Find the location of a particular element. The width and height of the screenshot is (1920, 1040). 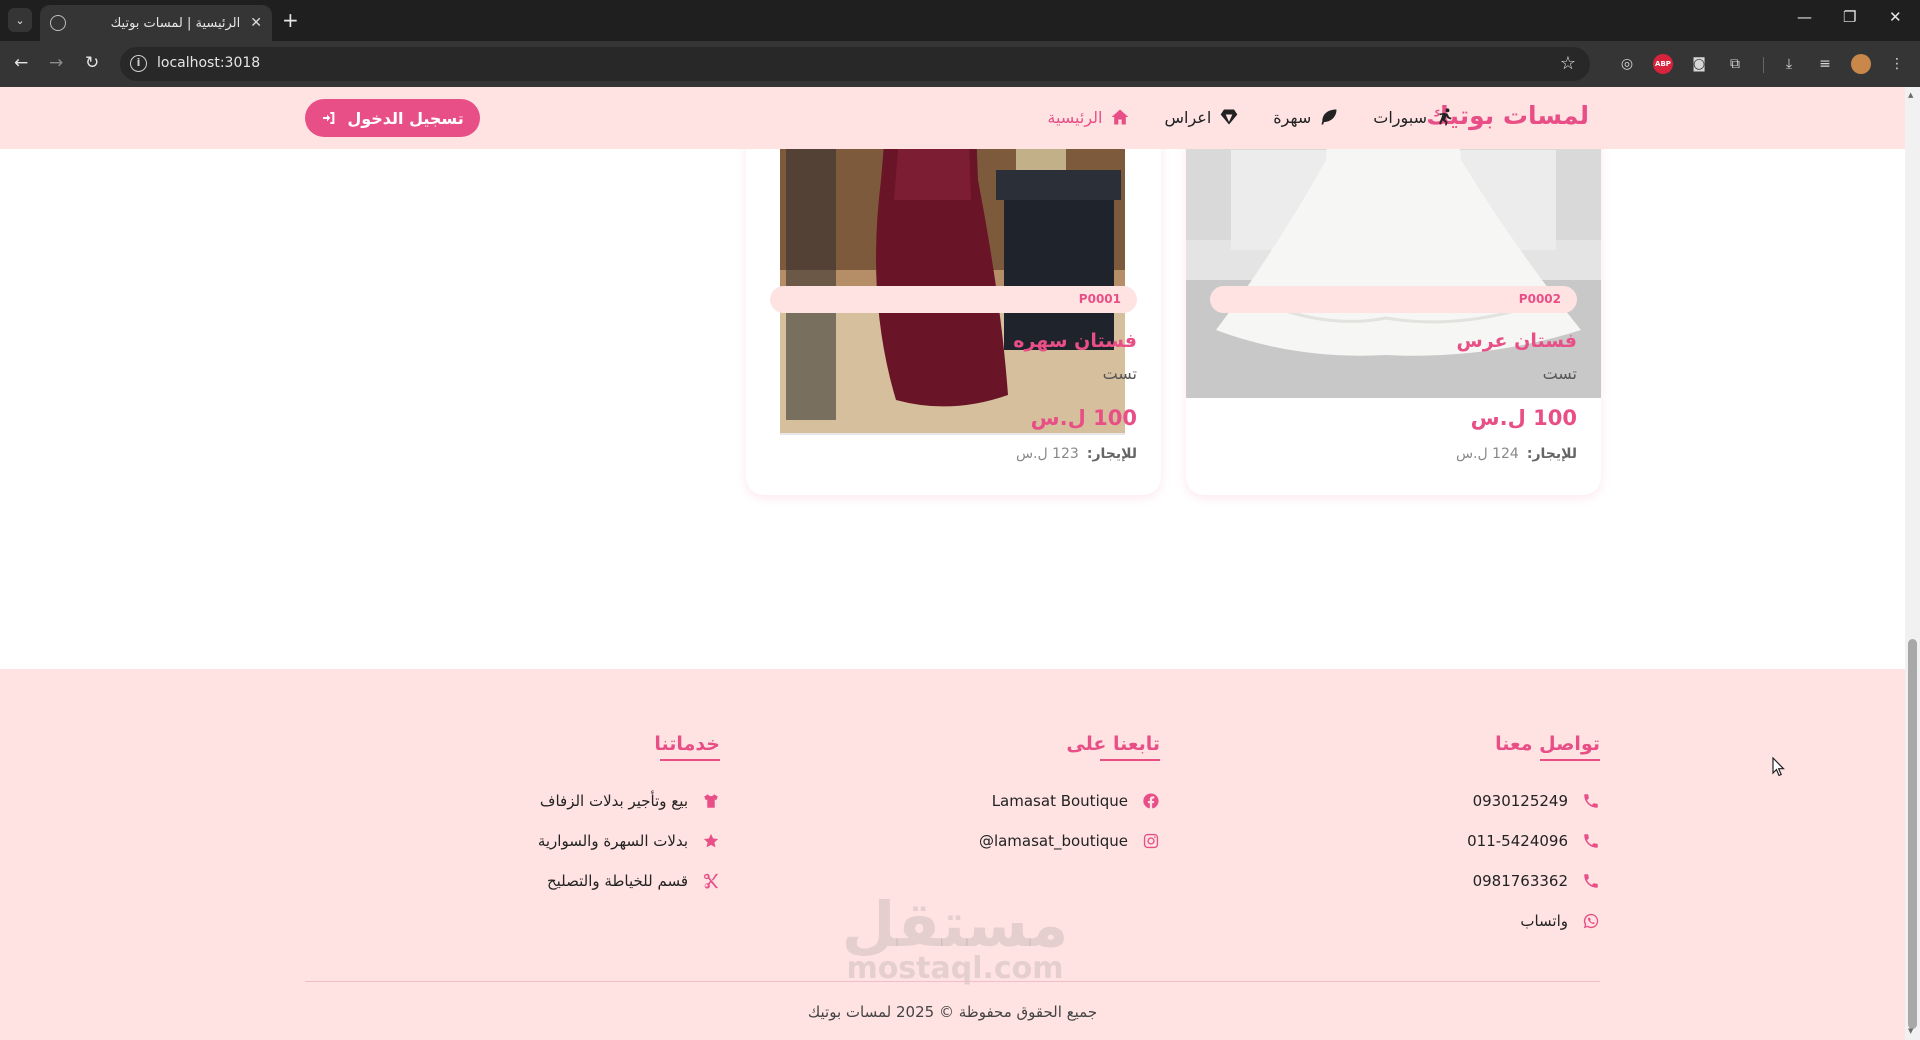

site-info-icon: i is located at coordinates (138, 63).